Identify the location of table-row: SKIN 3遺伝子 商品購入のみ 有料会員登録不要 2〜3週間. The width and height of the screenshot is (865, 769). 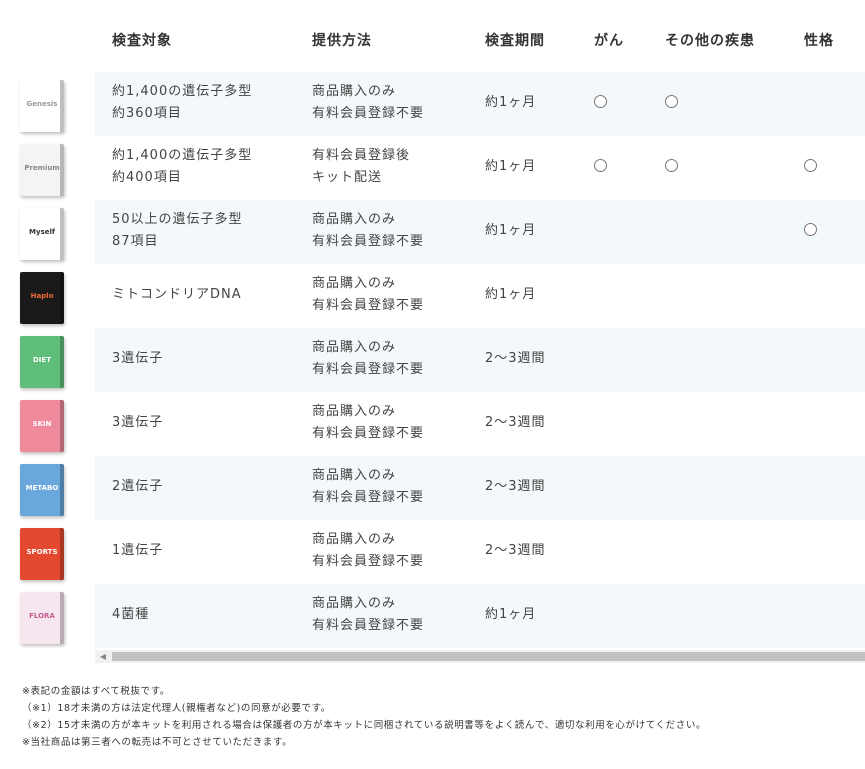
(432, 424).